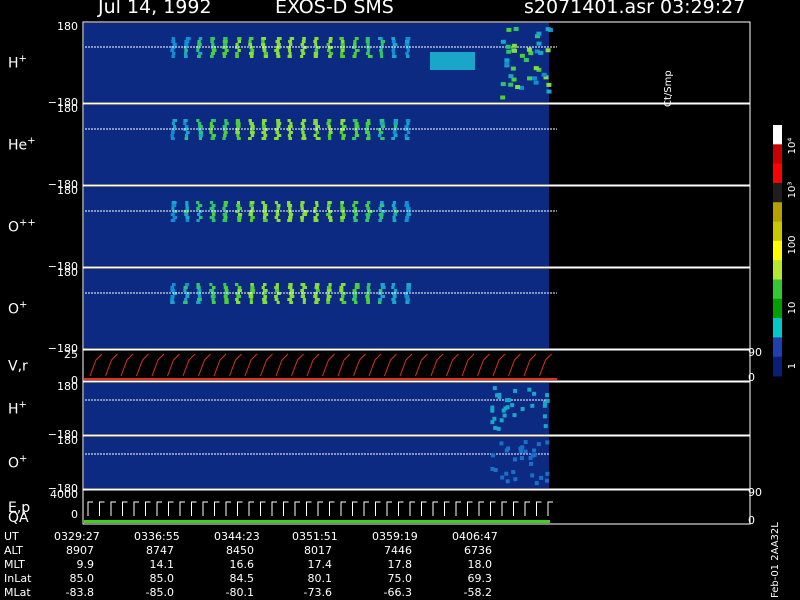 The height and width of the screenshot is (600, 800). I want to click on table-row-label: UT, so click(11, 536).